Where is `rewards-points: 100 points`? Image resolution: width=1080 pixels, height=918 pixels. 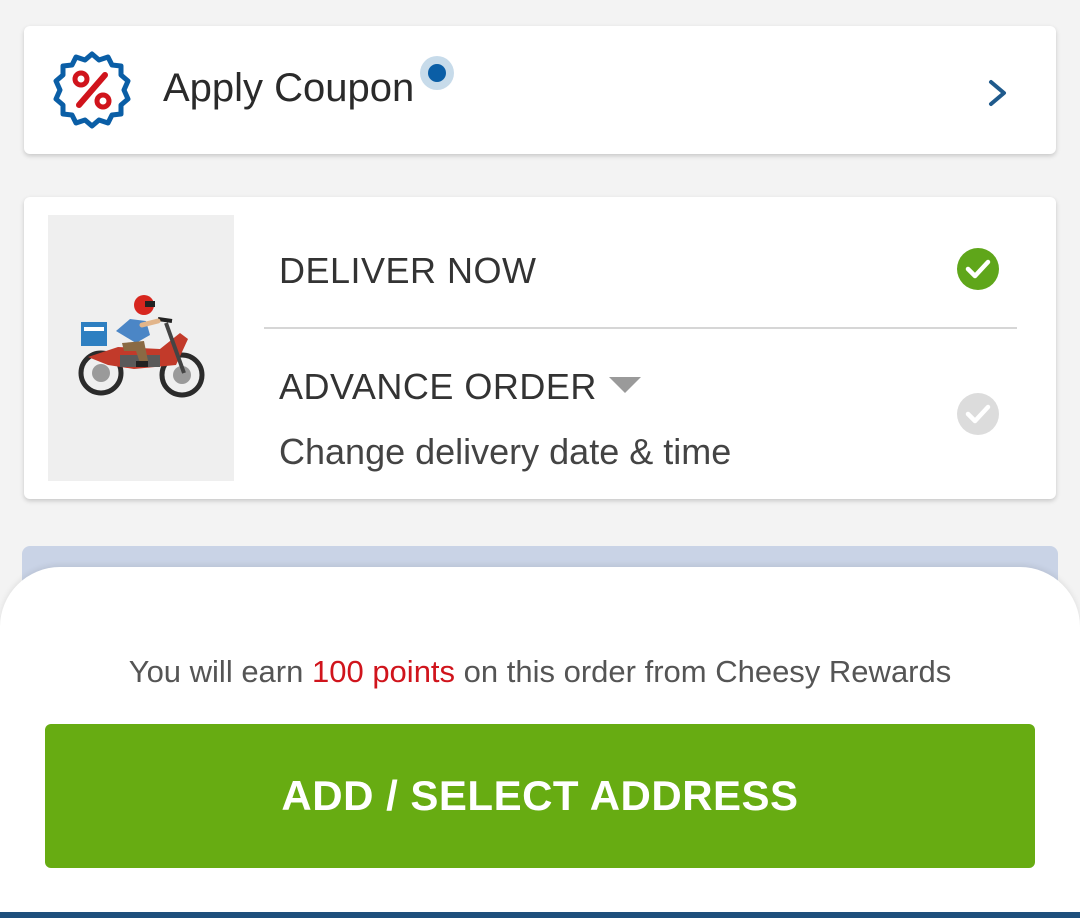
rewards-points: 100 points is located at coordinates (383, 671).